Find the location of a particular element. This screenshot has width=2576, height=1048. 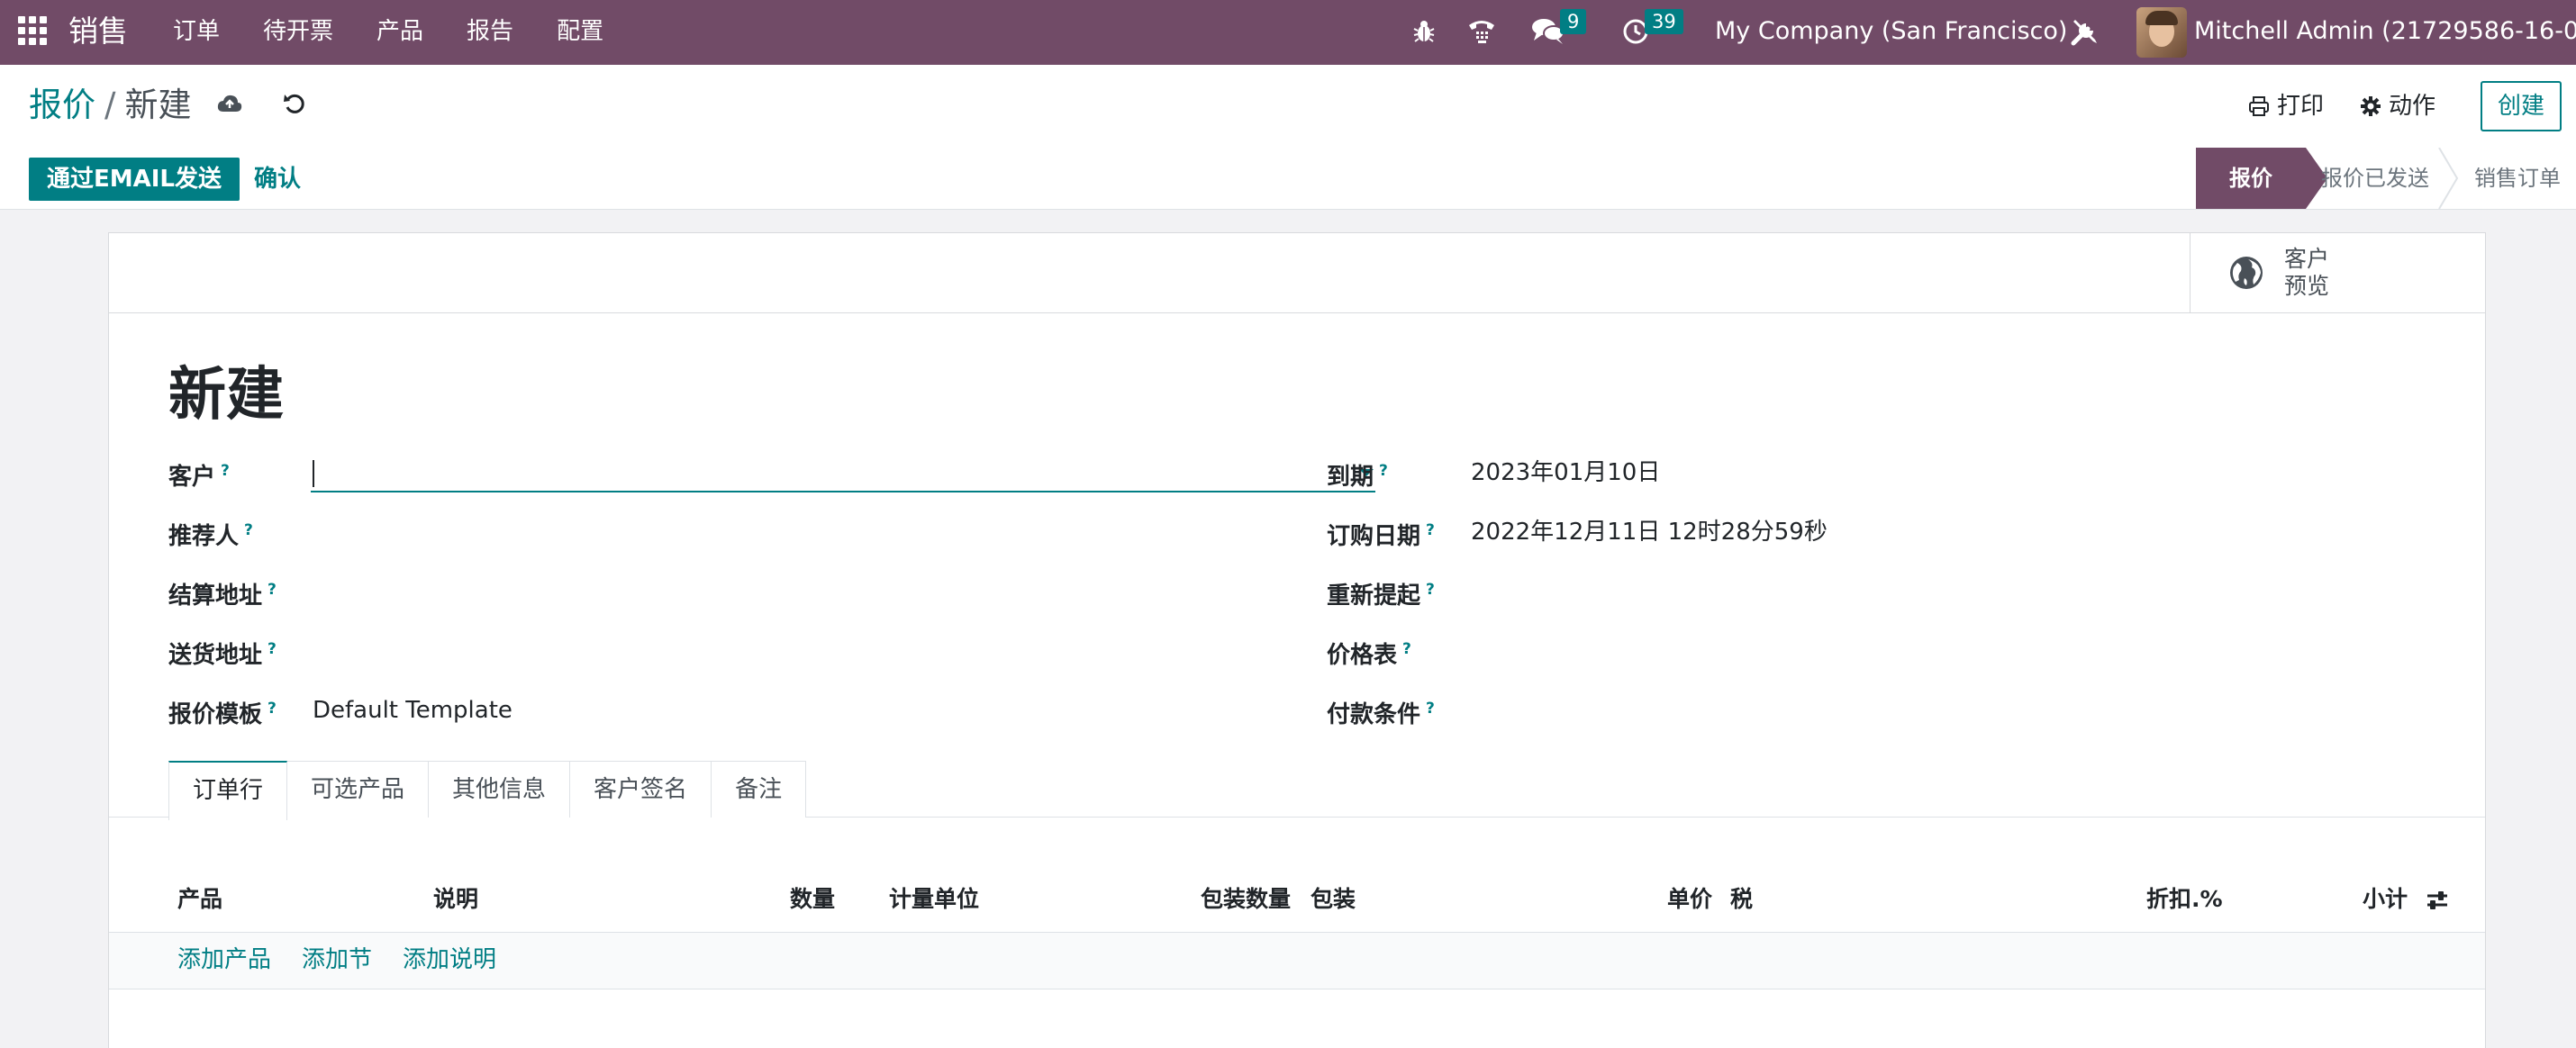

print-icon is located at coordinates (2259, 106).